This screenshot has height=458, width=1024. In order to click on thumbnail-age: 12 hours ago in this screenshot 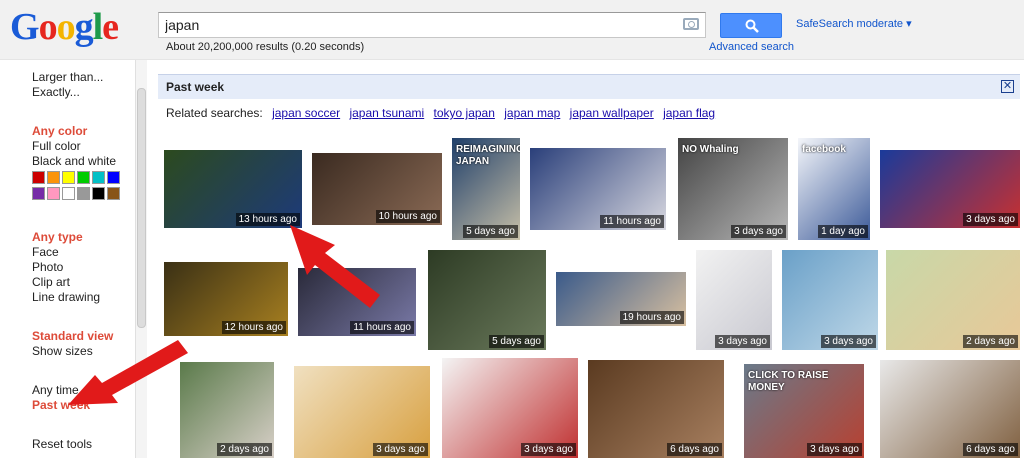, I will do `click(253, 327)`.